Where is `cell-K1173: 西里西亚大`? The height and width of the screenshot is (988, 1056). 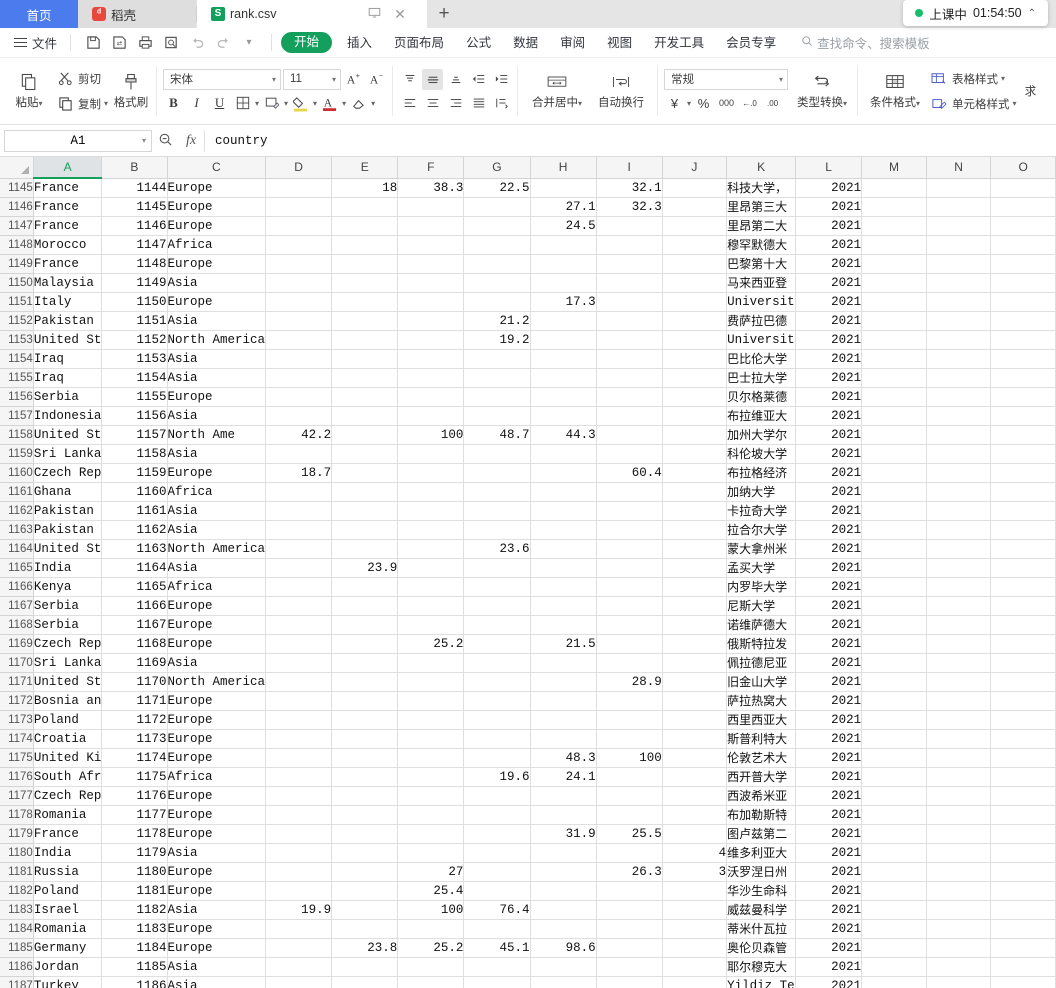 cell-K1173: 西里西亚大 is located at coordinates (761, 720).